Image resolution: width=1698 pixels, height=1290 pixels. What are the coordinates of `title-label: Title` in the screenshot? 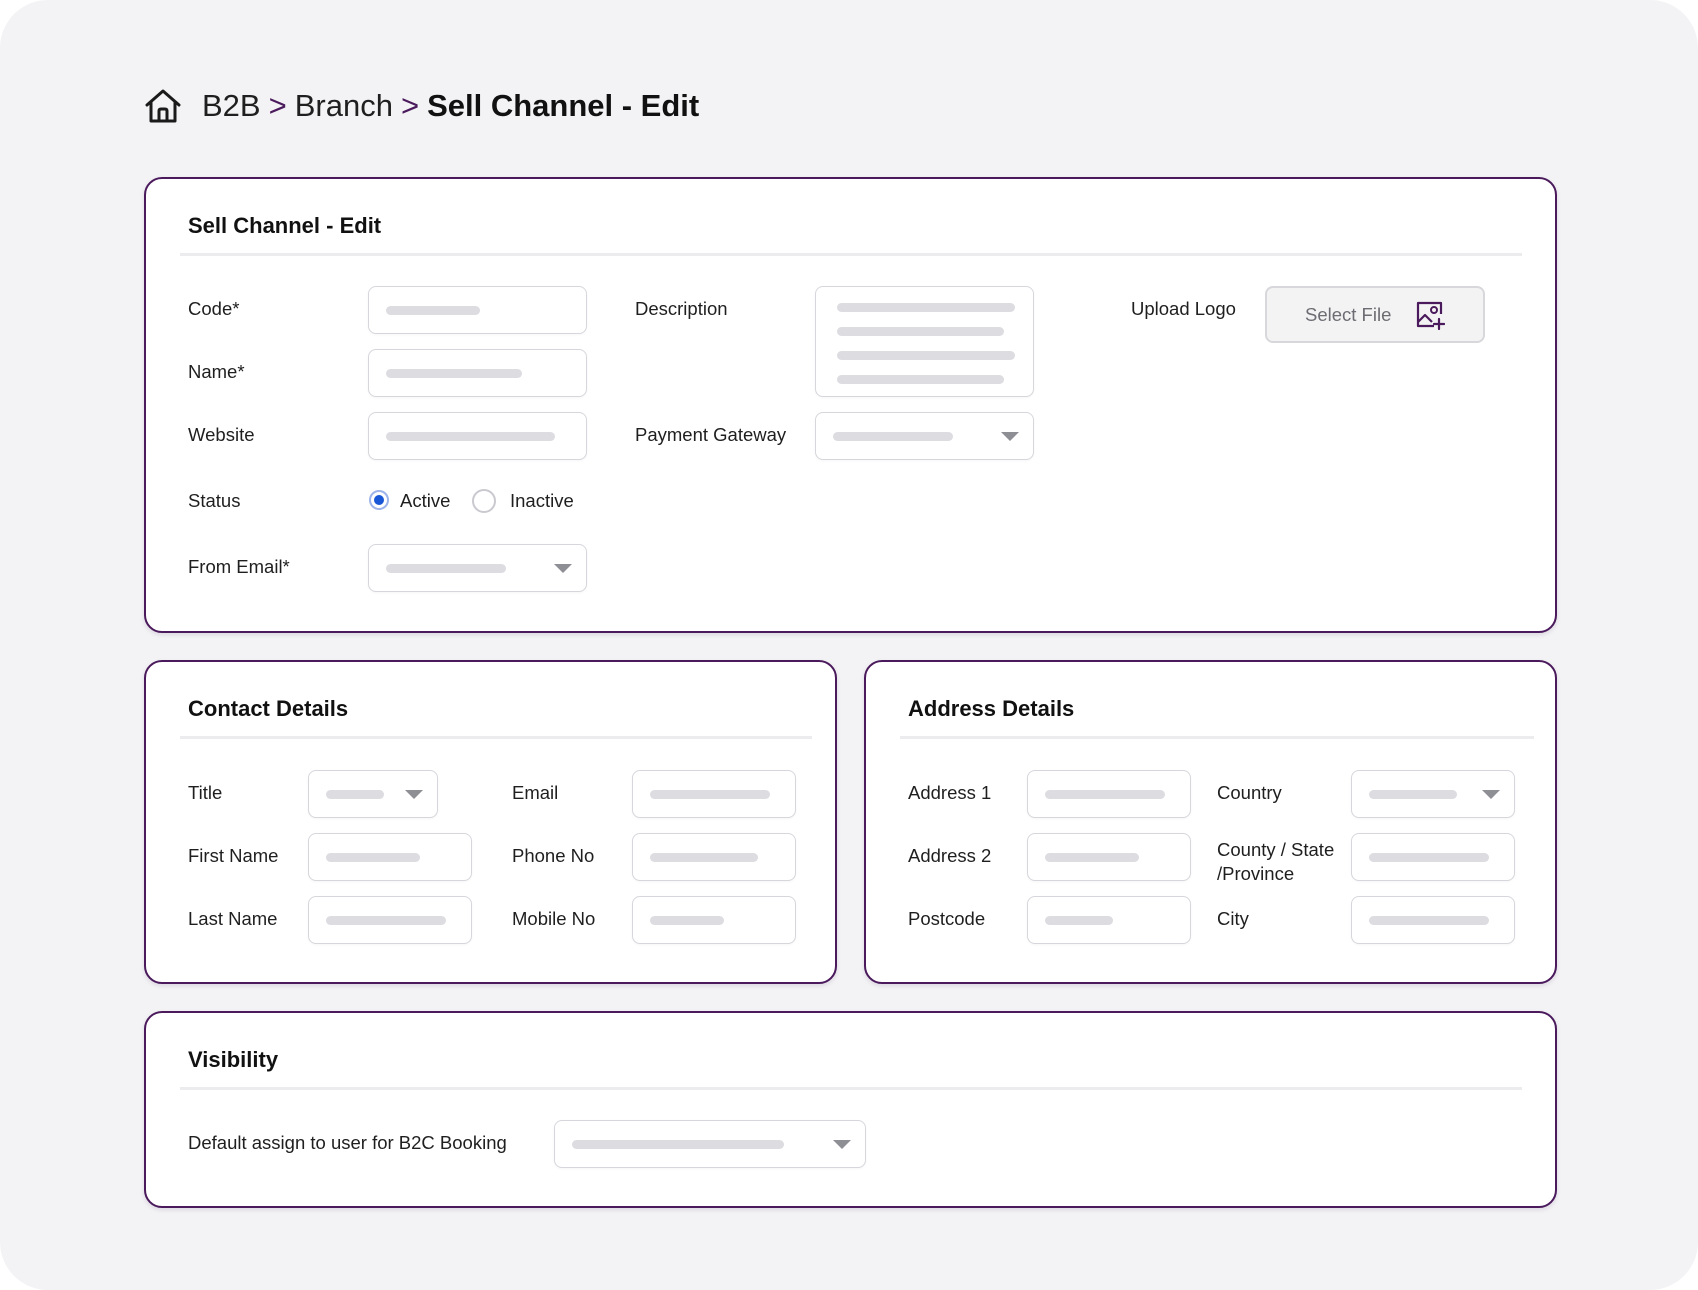 It's located at (205, 792).